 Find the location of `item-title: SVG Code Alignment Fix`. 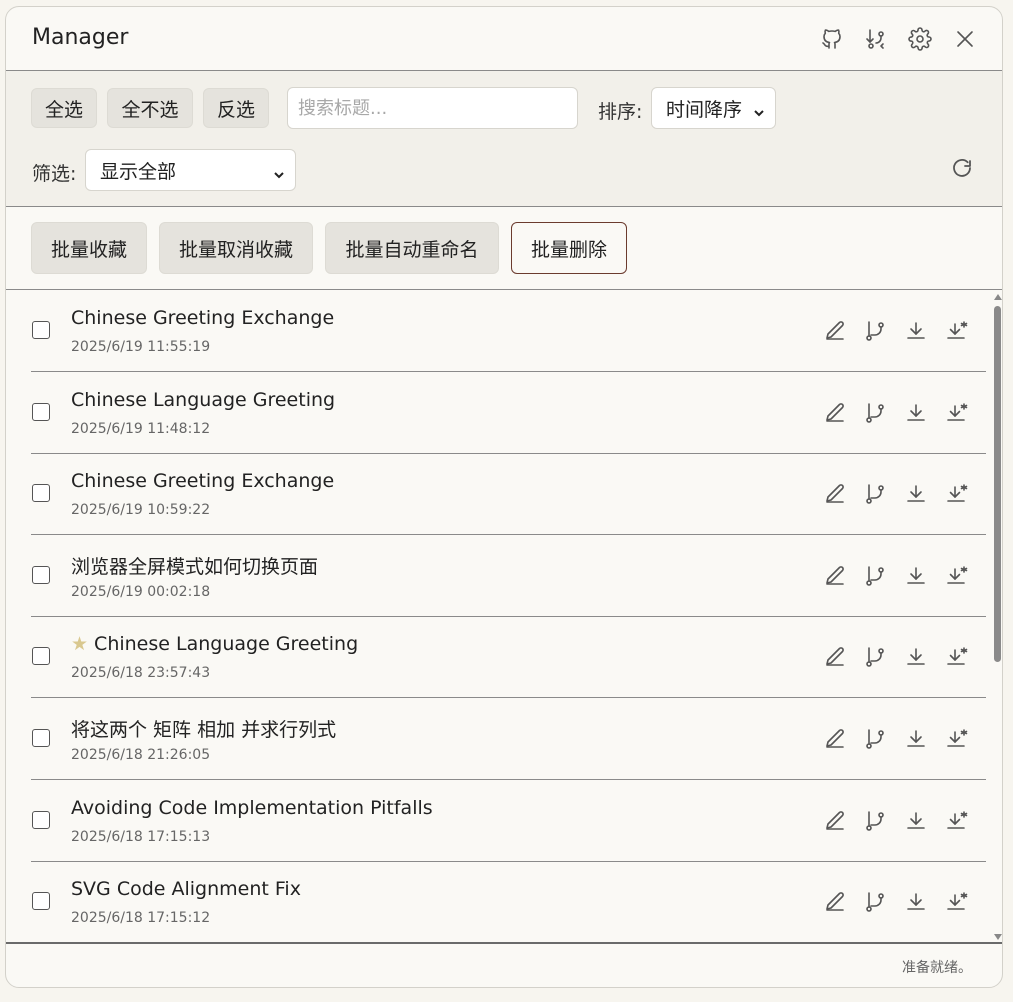

item-title: SVG Code Alignment Fix is located at coordinates (186, 889).